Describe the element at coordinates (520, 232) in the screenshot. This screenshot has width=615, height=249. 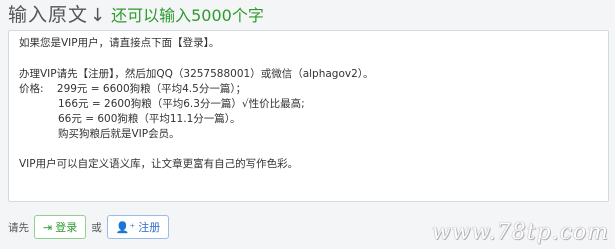
I see `site-watermark: www.78tp.com` at that location.